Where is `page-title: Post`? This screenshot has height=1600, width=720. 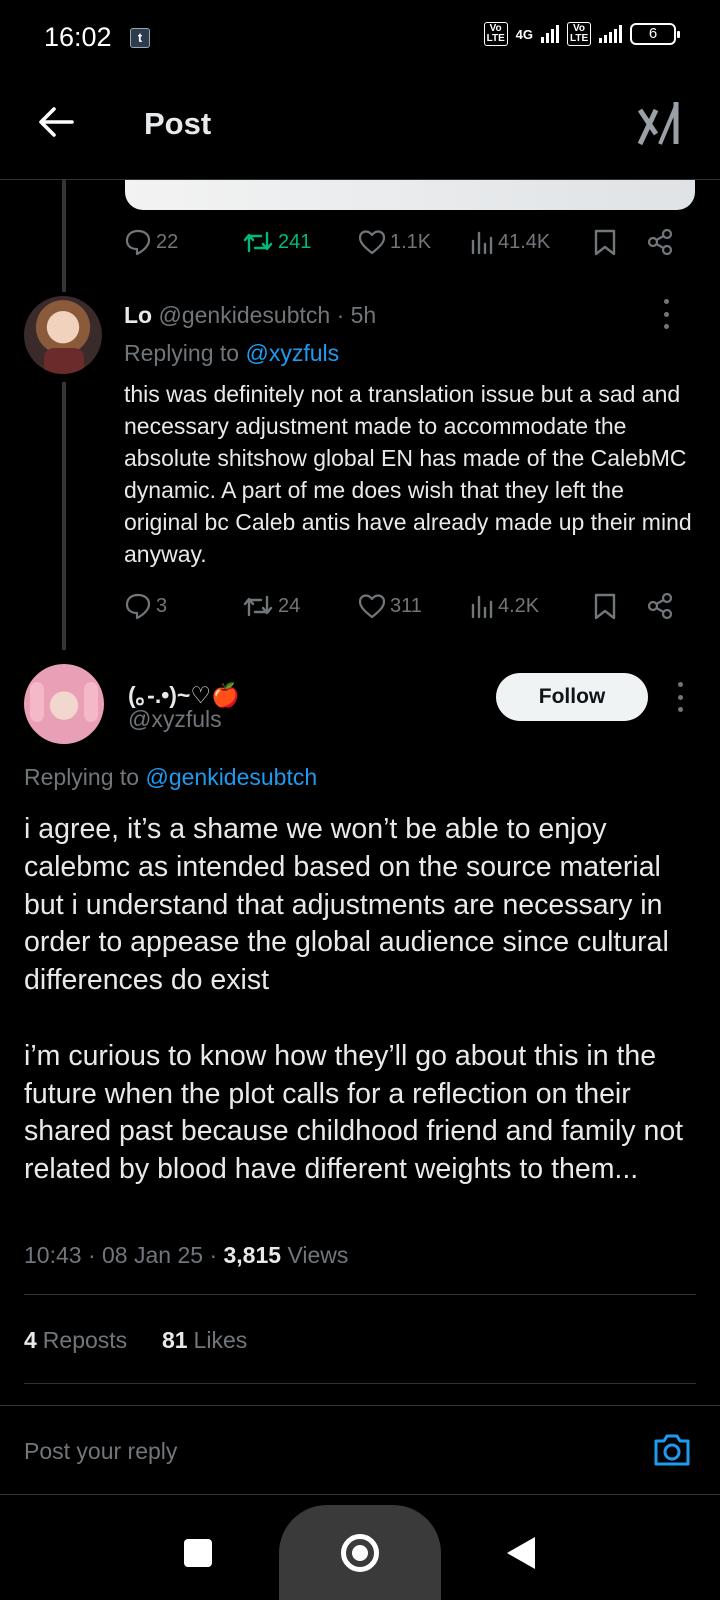
page-title: Post is located at coordinates (178, 123).